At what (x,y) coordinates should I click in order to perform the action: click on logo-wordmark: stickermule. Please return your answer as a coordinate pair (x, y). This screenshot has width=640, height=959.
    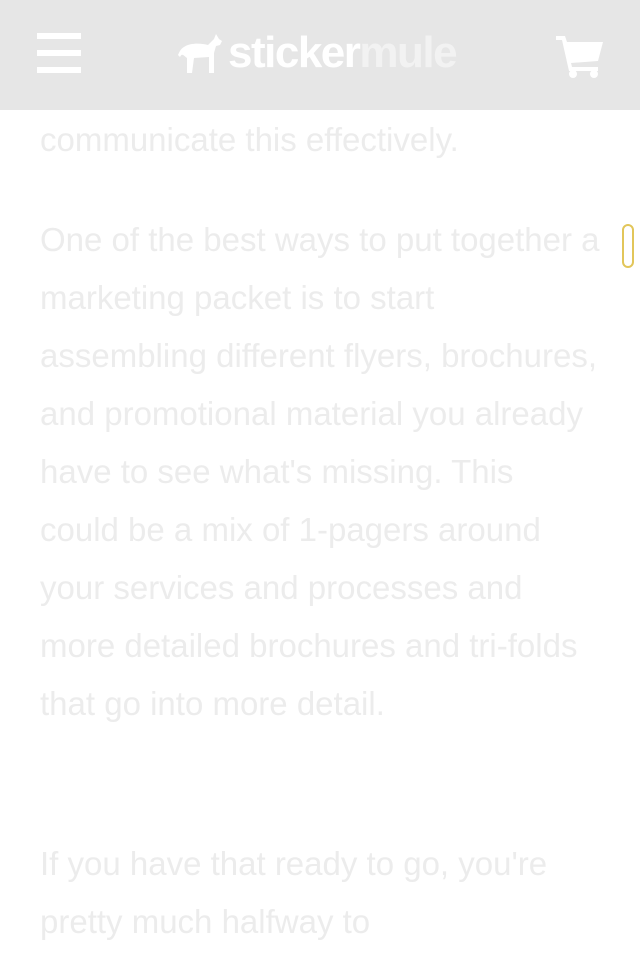
    Looking at the image, I should click on (343, 53).